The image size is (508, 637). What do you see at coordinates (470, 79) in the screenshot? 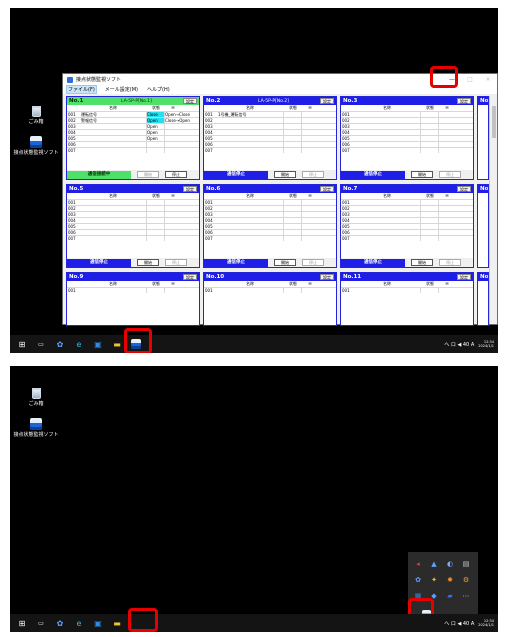
I see `maximize-button: □` at bounding box center [470, 79].